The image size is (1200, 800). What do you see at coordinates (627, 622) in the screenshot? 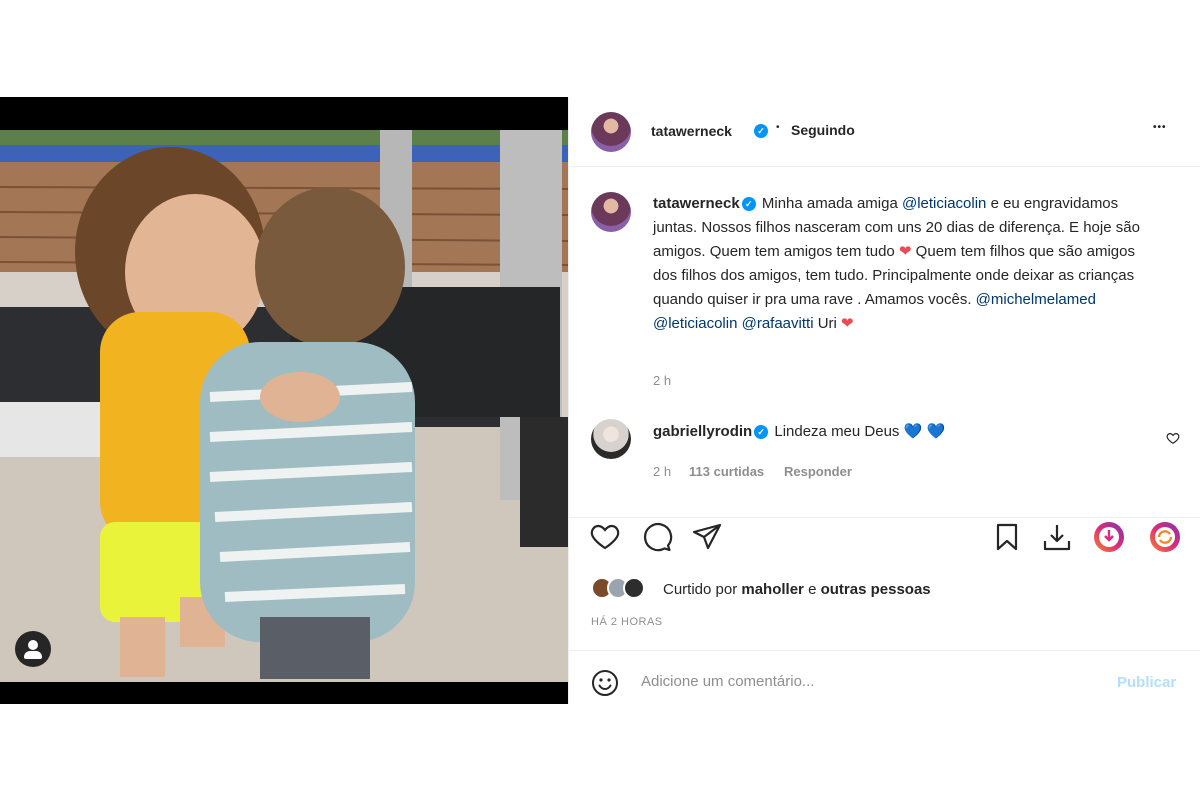
I see `post-time-ago: HÁ 2 HORAS` at bounding box center [627, 622].